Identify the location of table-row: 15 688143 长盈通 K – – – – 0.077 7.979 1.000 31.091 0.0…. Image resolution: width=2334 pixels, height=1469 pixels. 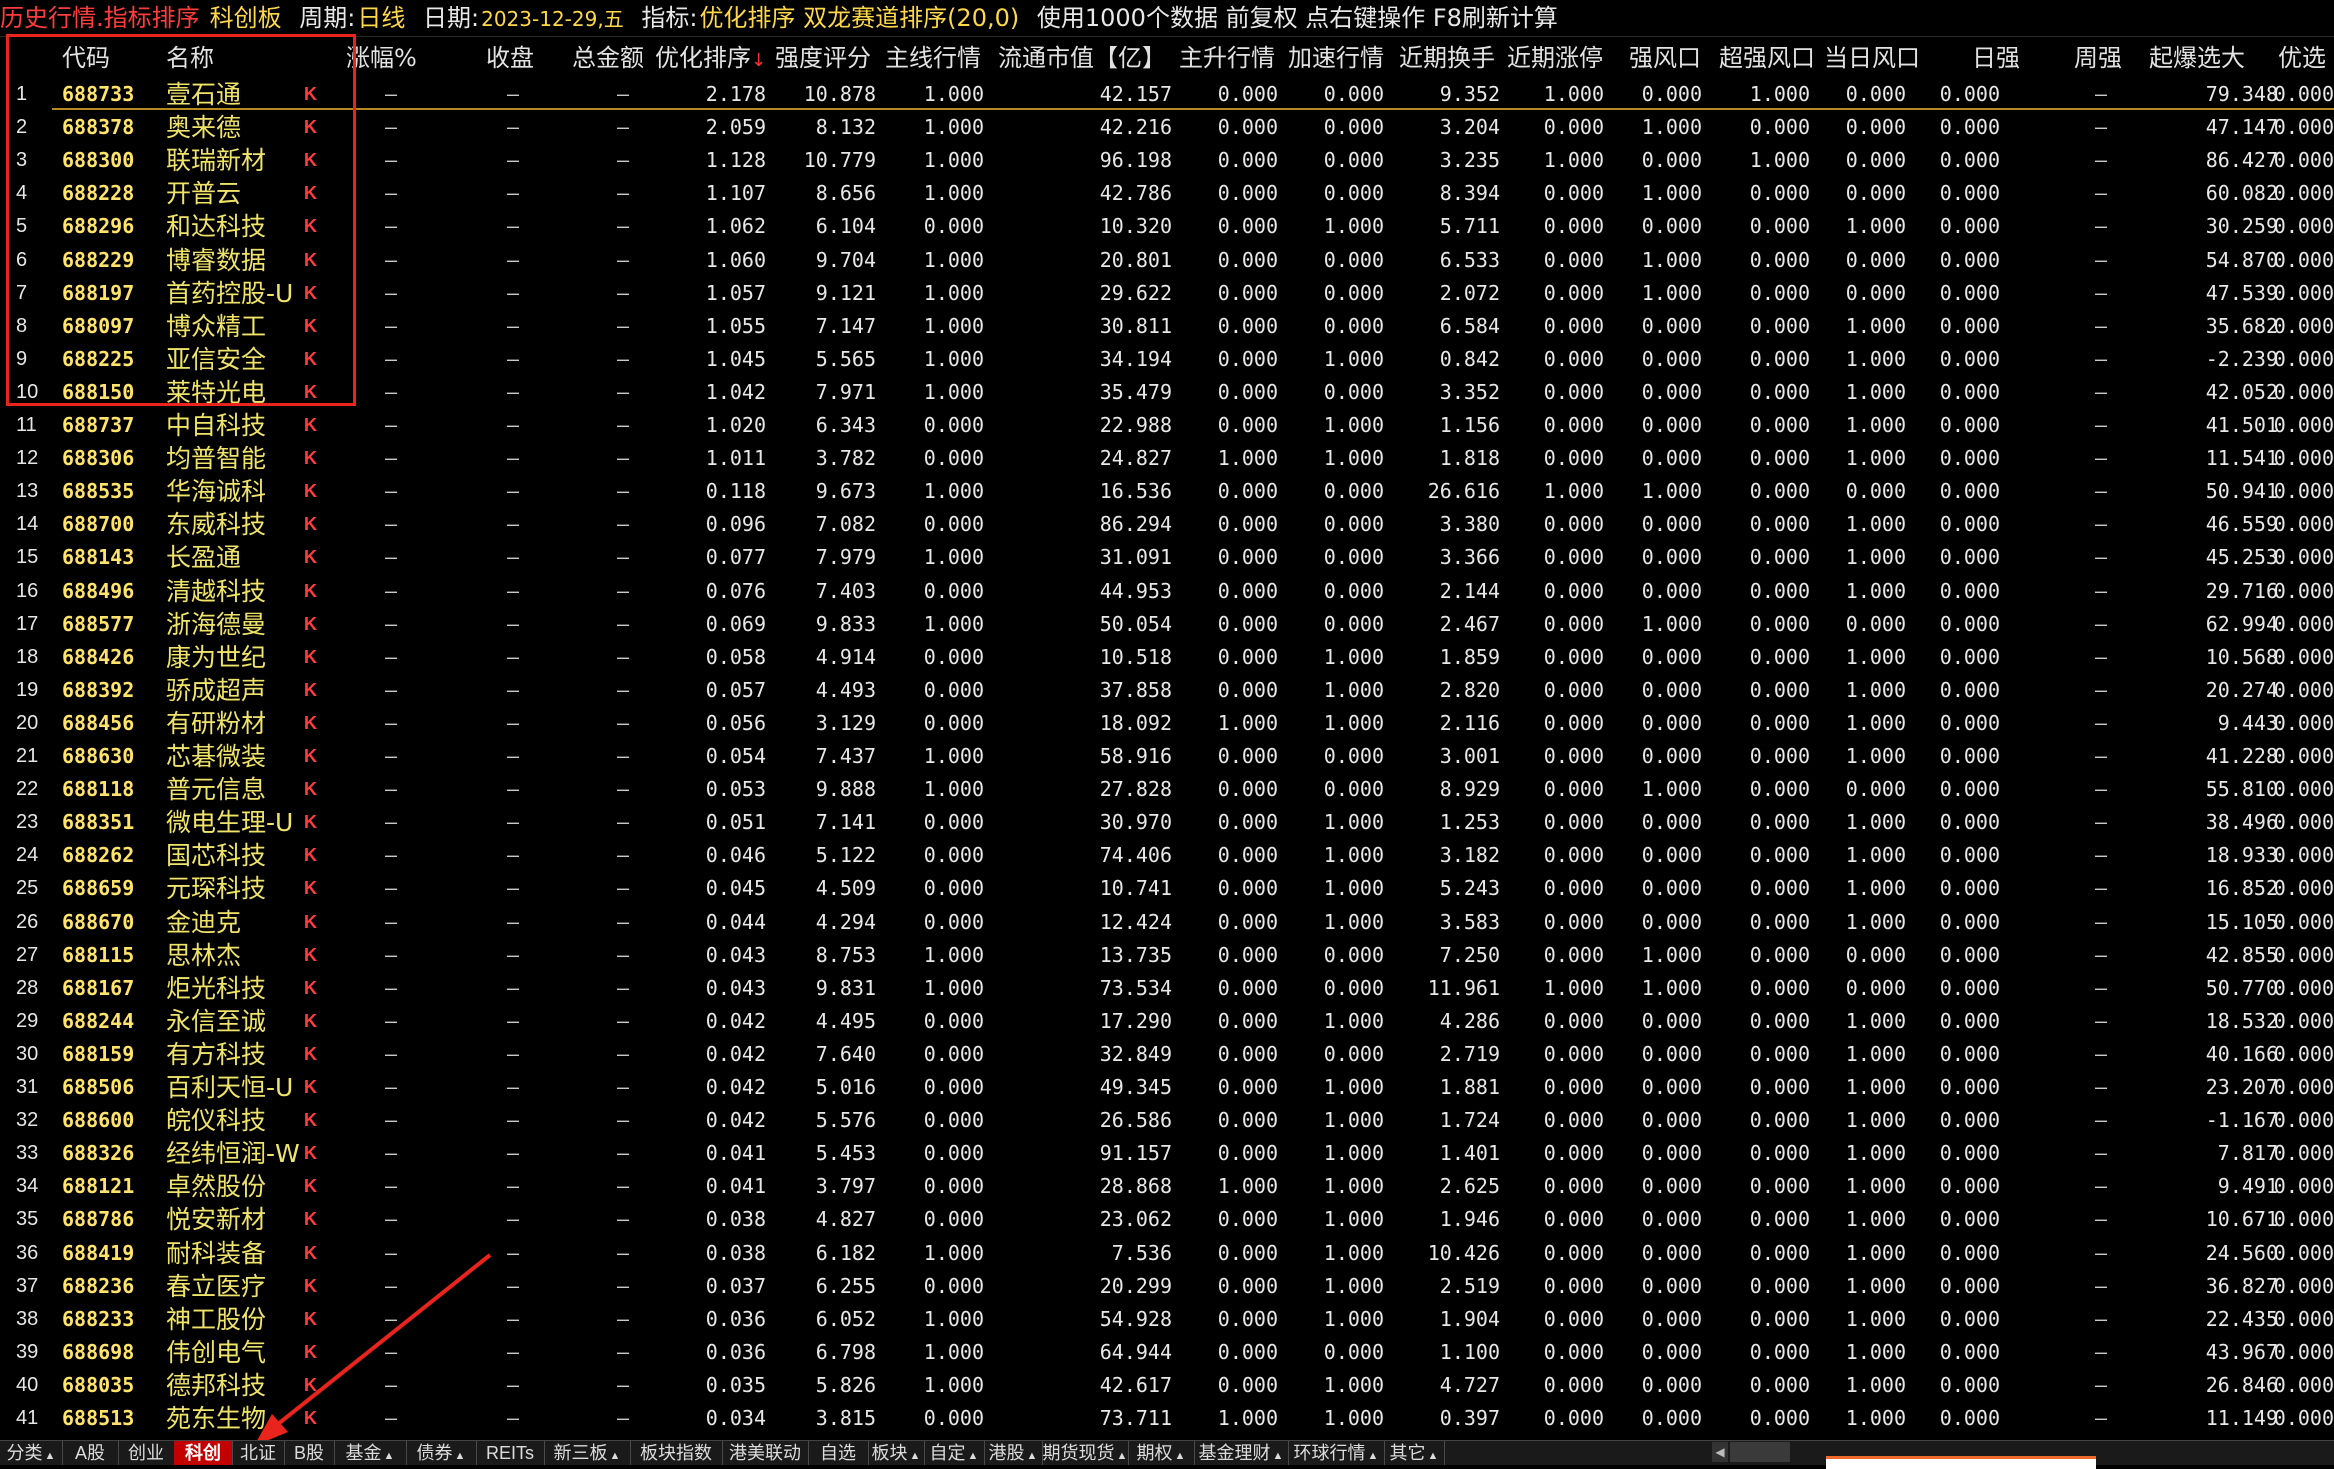
(1167, 557).